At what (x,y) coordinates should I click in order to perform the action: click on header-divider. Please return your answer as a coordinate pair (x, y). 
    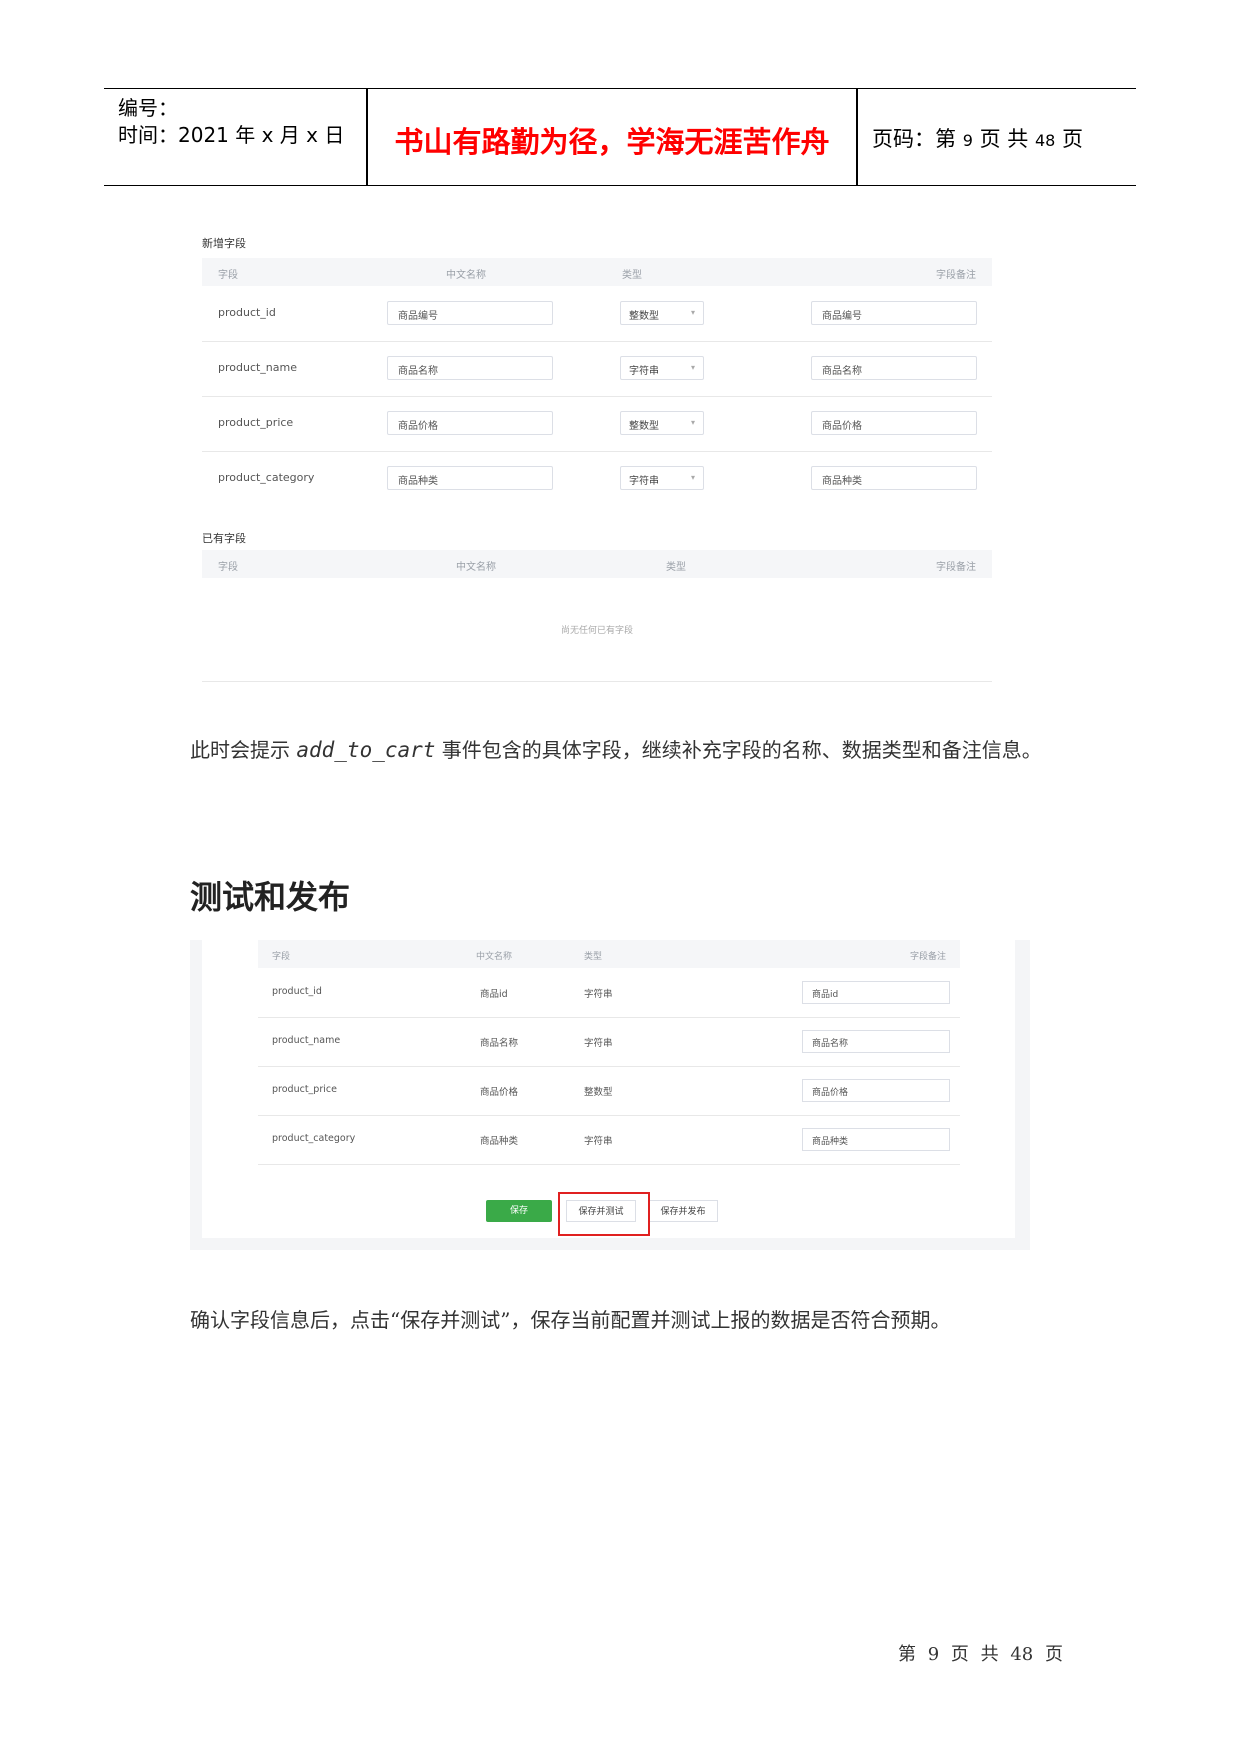
    Looking at the image, I should click on (857, 137).